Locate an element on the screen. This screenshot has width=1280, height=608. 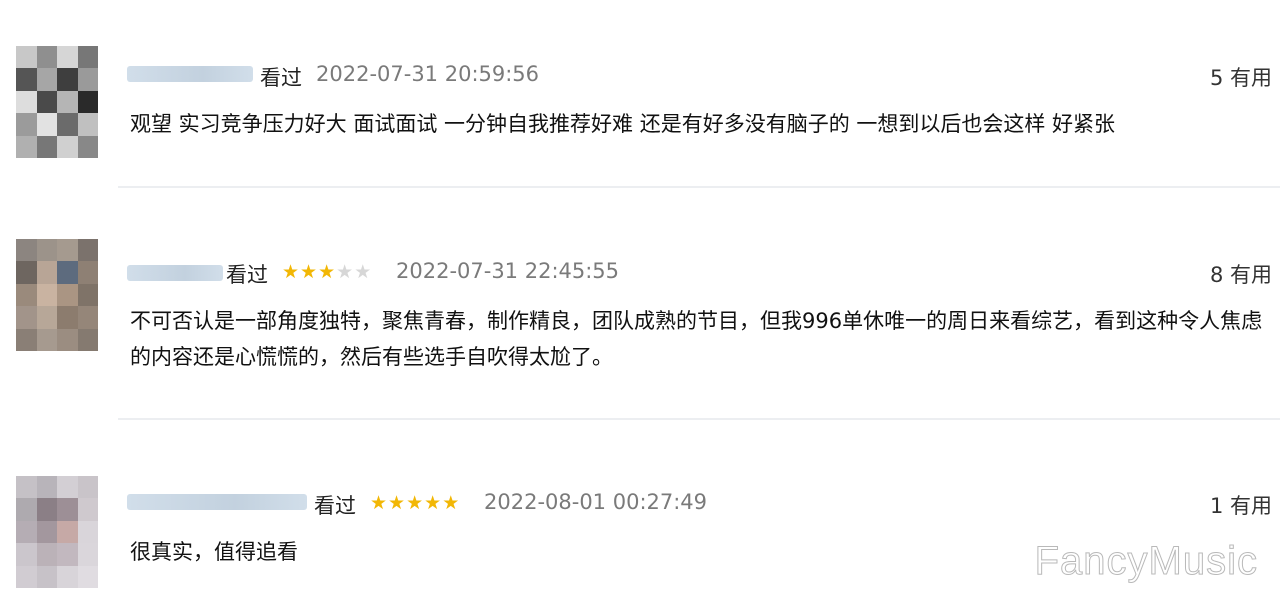
useful-count: 8 有用 is located at coordinates (1241, 274).